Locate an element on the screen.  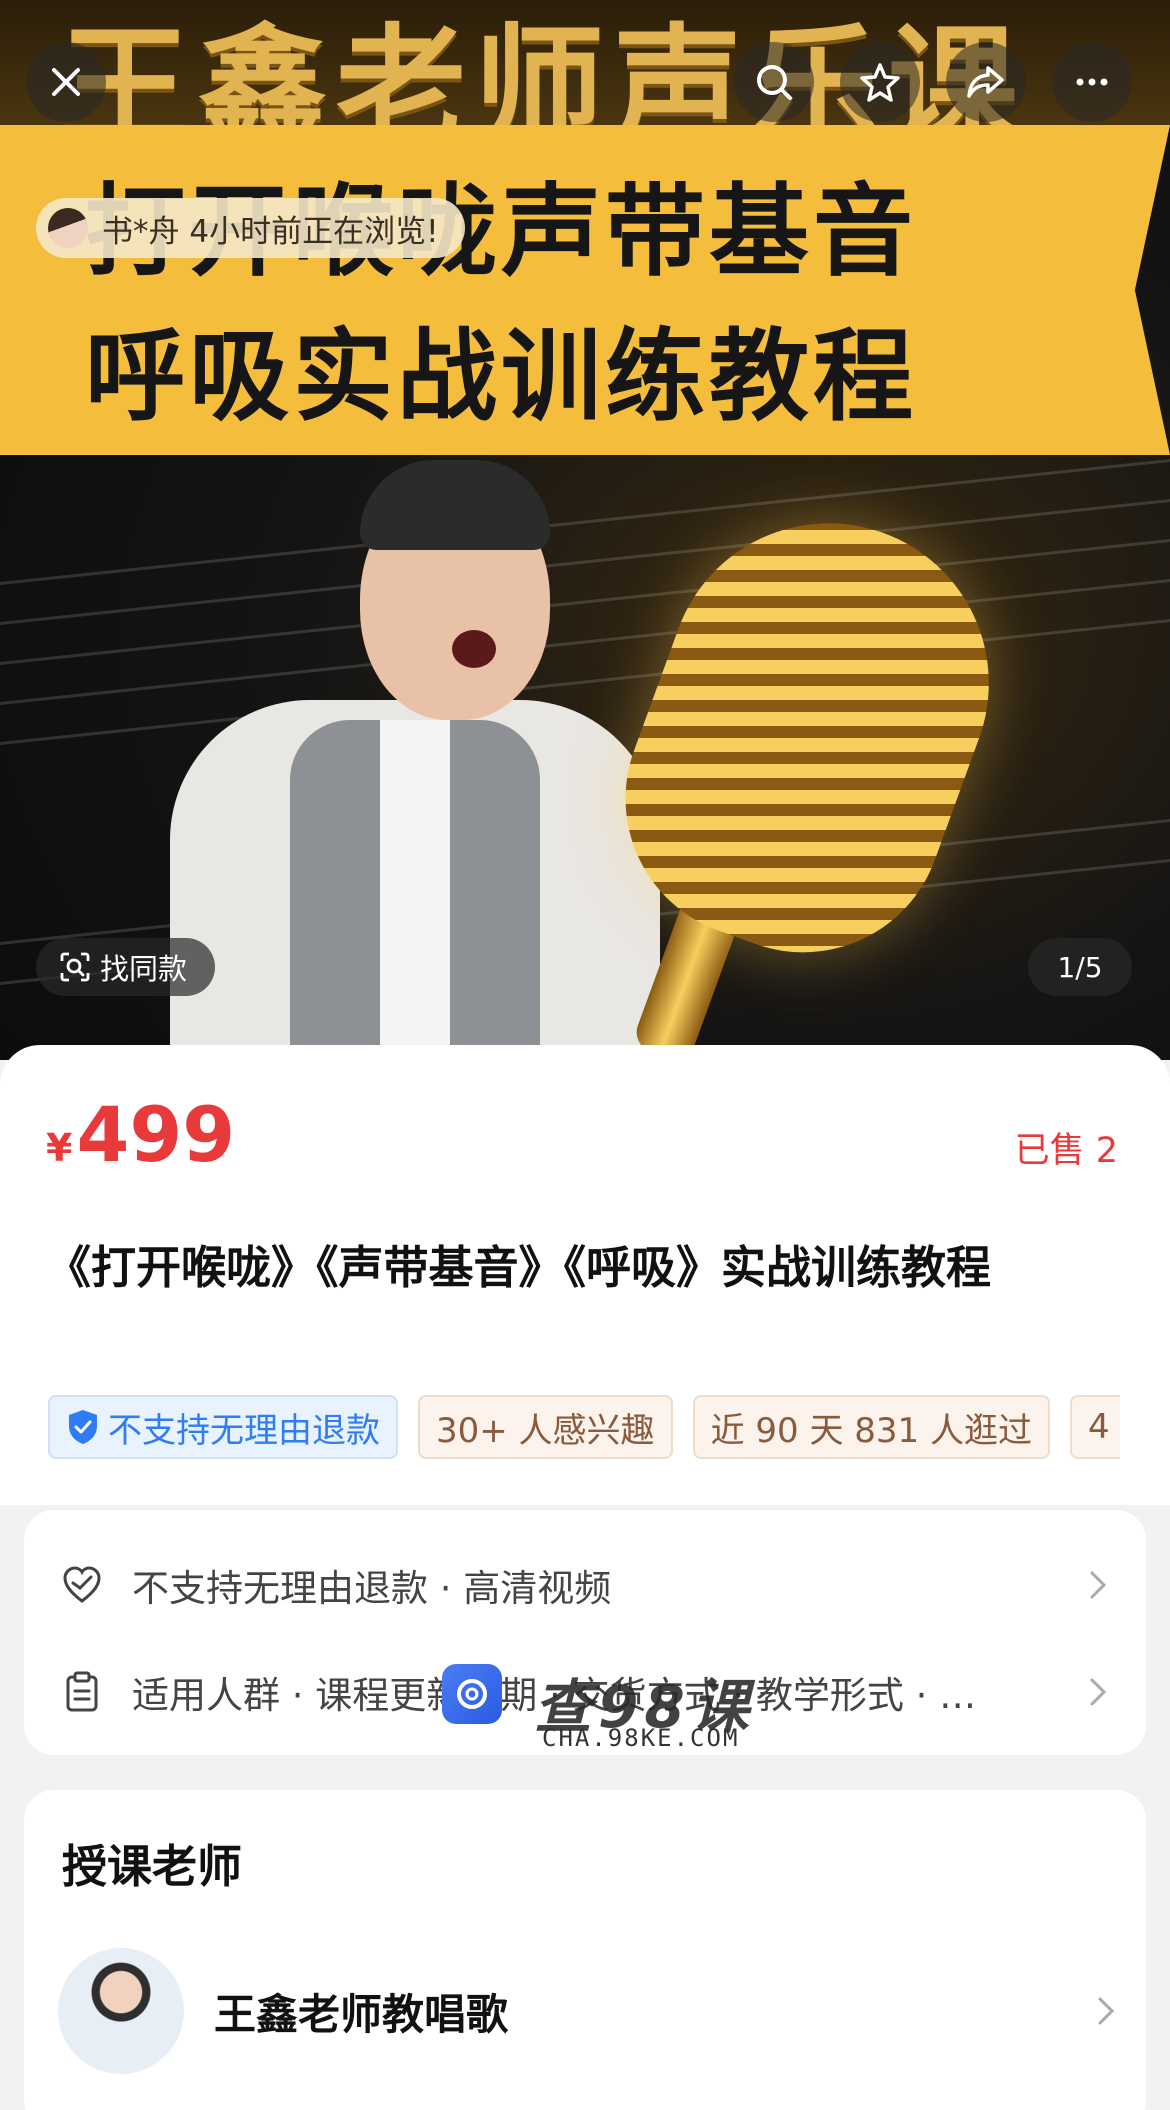
star-icon is located at coordinates (880, 82).